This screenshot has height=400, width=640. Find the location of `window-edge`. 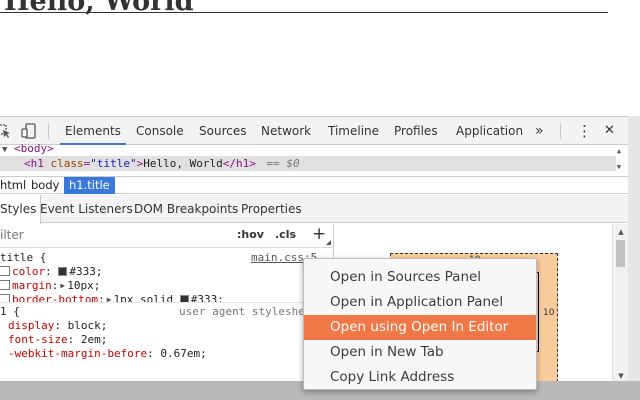

window-edge is located at coordinates (634, 248).